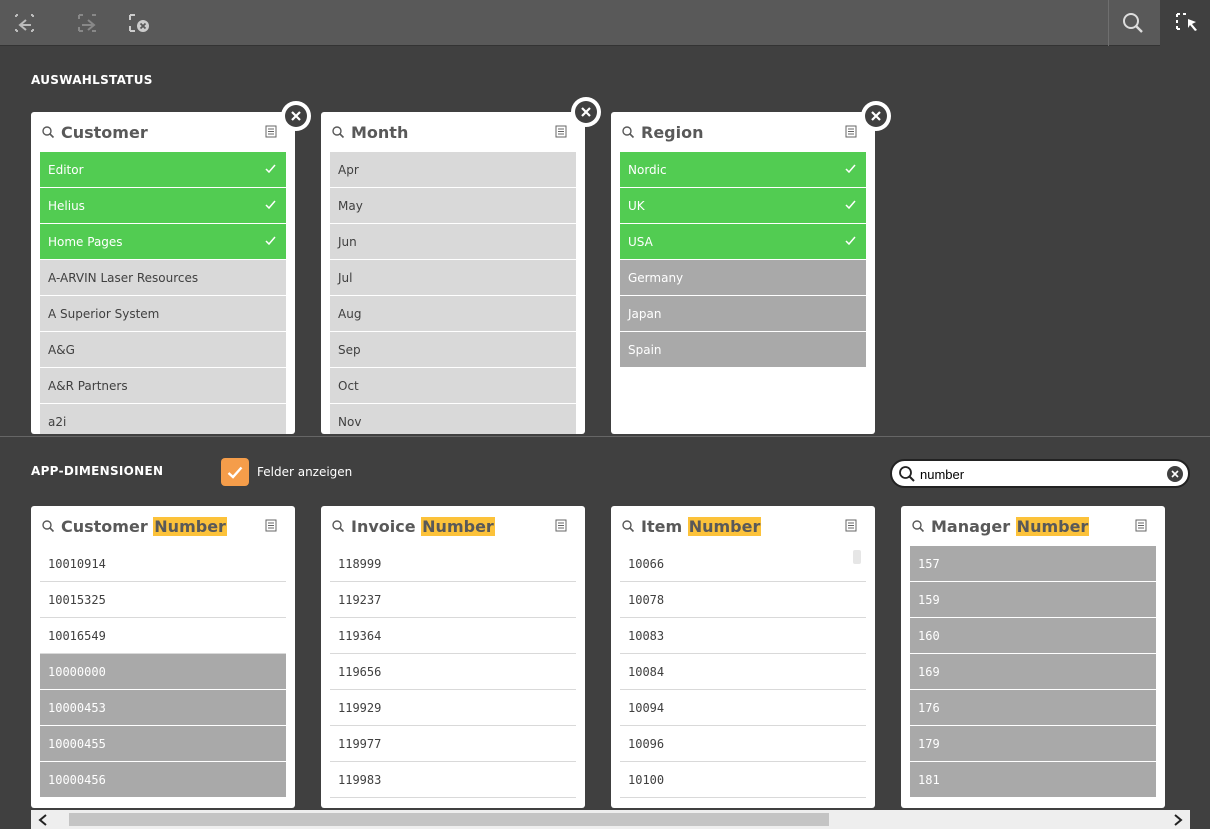  I want to click on list-item: 119237, so click(453, 600).